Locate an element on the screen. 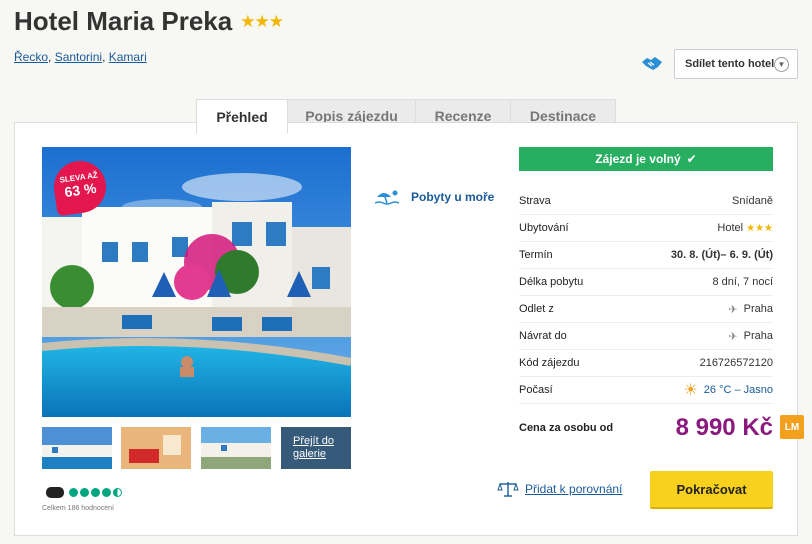 This screenshot has height=544, width=812. detail-key: Strava is located at coordinates (535, 201).